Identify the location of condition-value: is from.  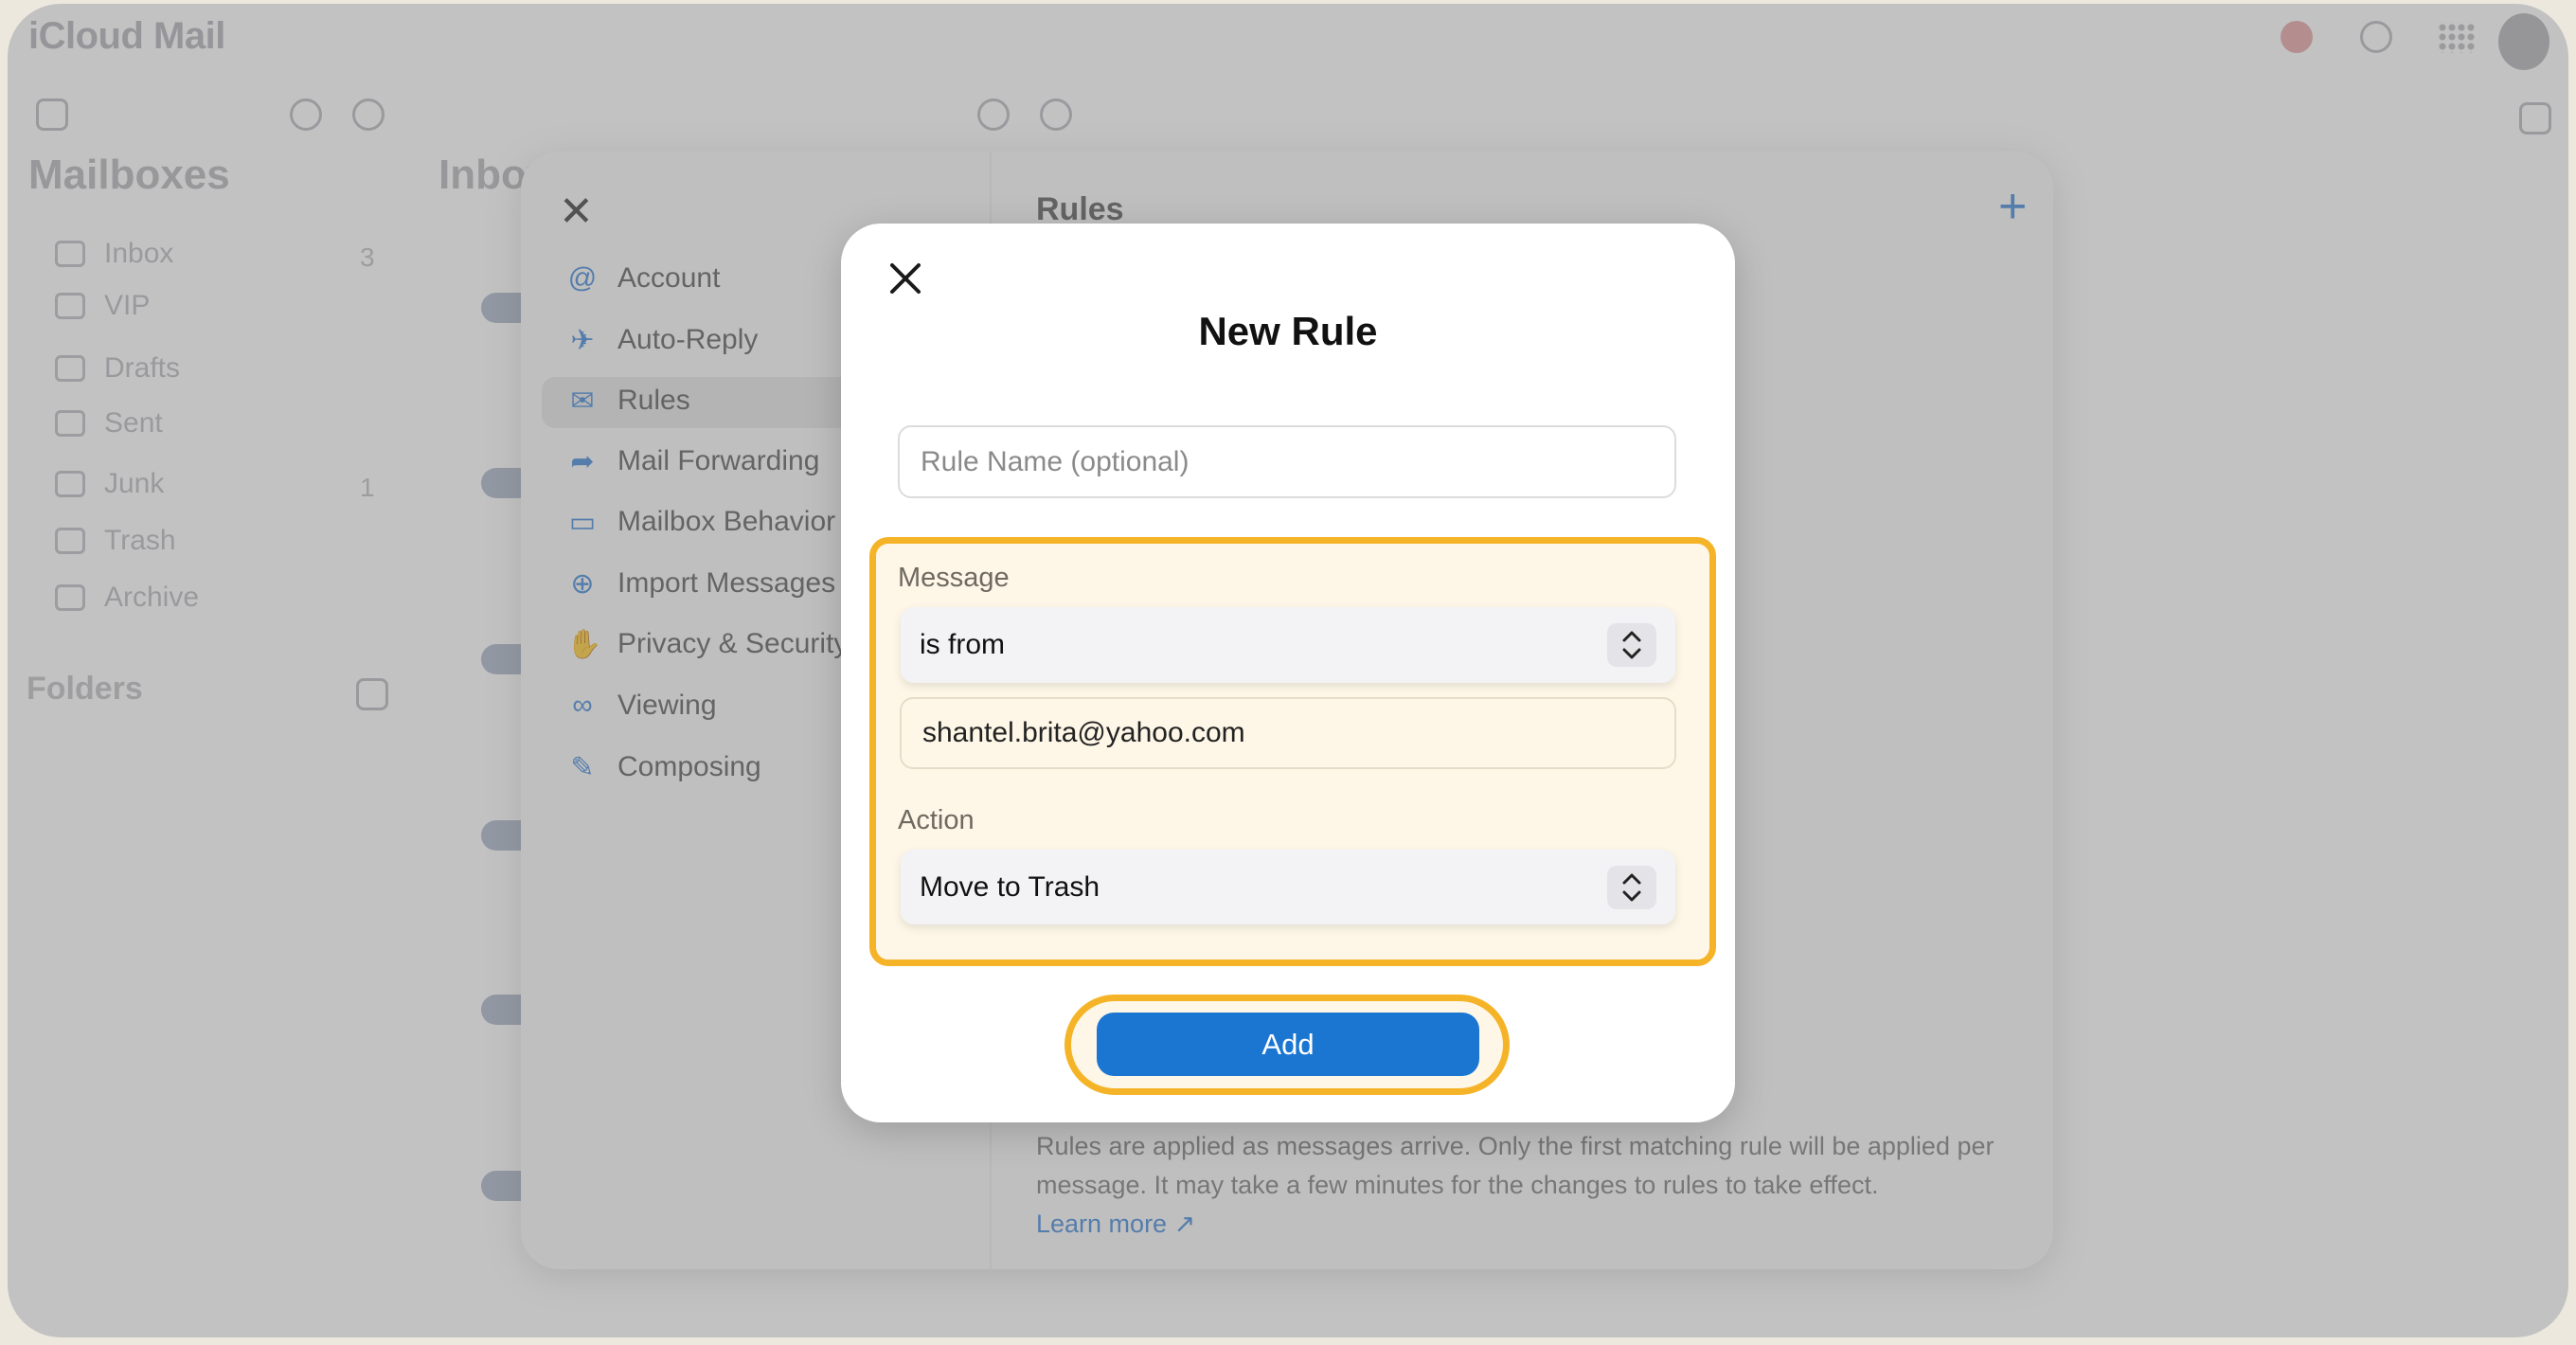
(962, 644).